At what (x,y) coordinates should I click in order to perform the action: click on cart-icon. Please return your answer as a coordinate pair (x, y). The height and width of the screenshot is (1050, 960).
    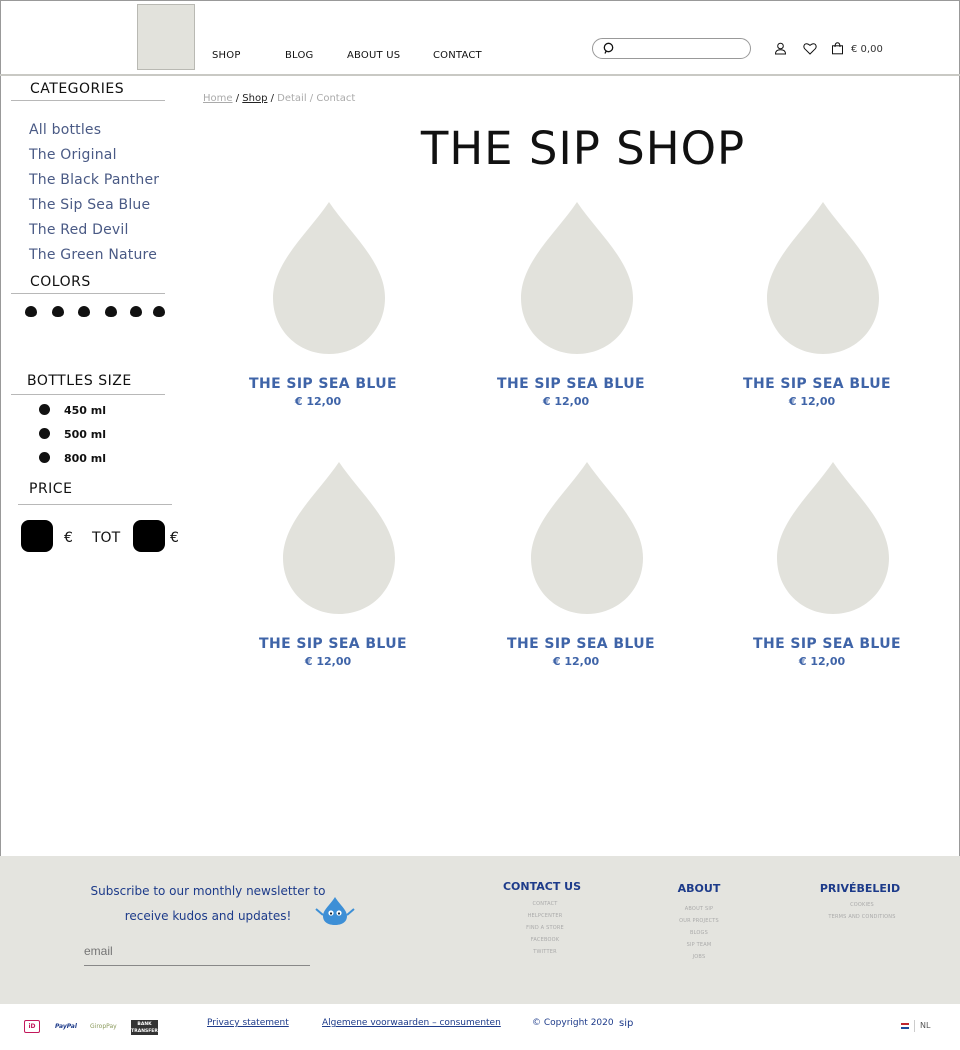
    Looking at the image, I should click on (837, 48).